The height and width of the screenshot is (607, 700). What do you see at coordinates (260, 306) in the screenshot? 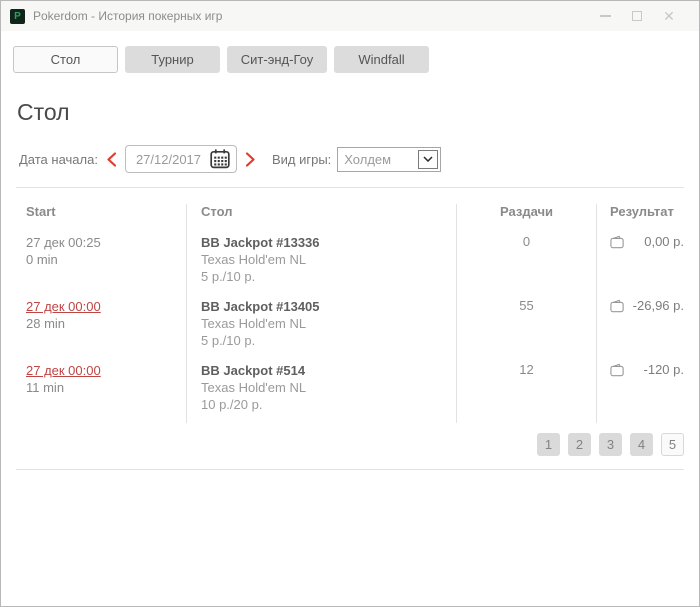
I see `table-name: BB Jackpot #13405` at bounding box center [260, 306].